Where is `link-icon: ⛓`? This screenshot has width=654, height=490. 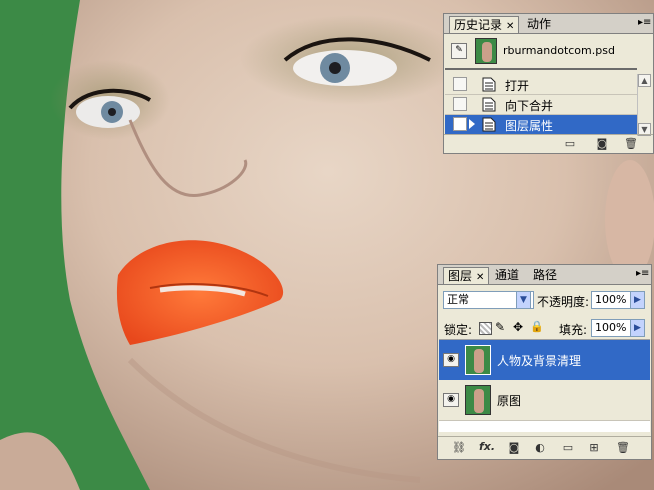
link-icon: ⛓ is located at coordinates (459, 448).